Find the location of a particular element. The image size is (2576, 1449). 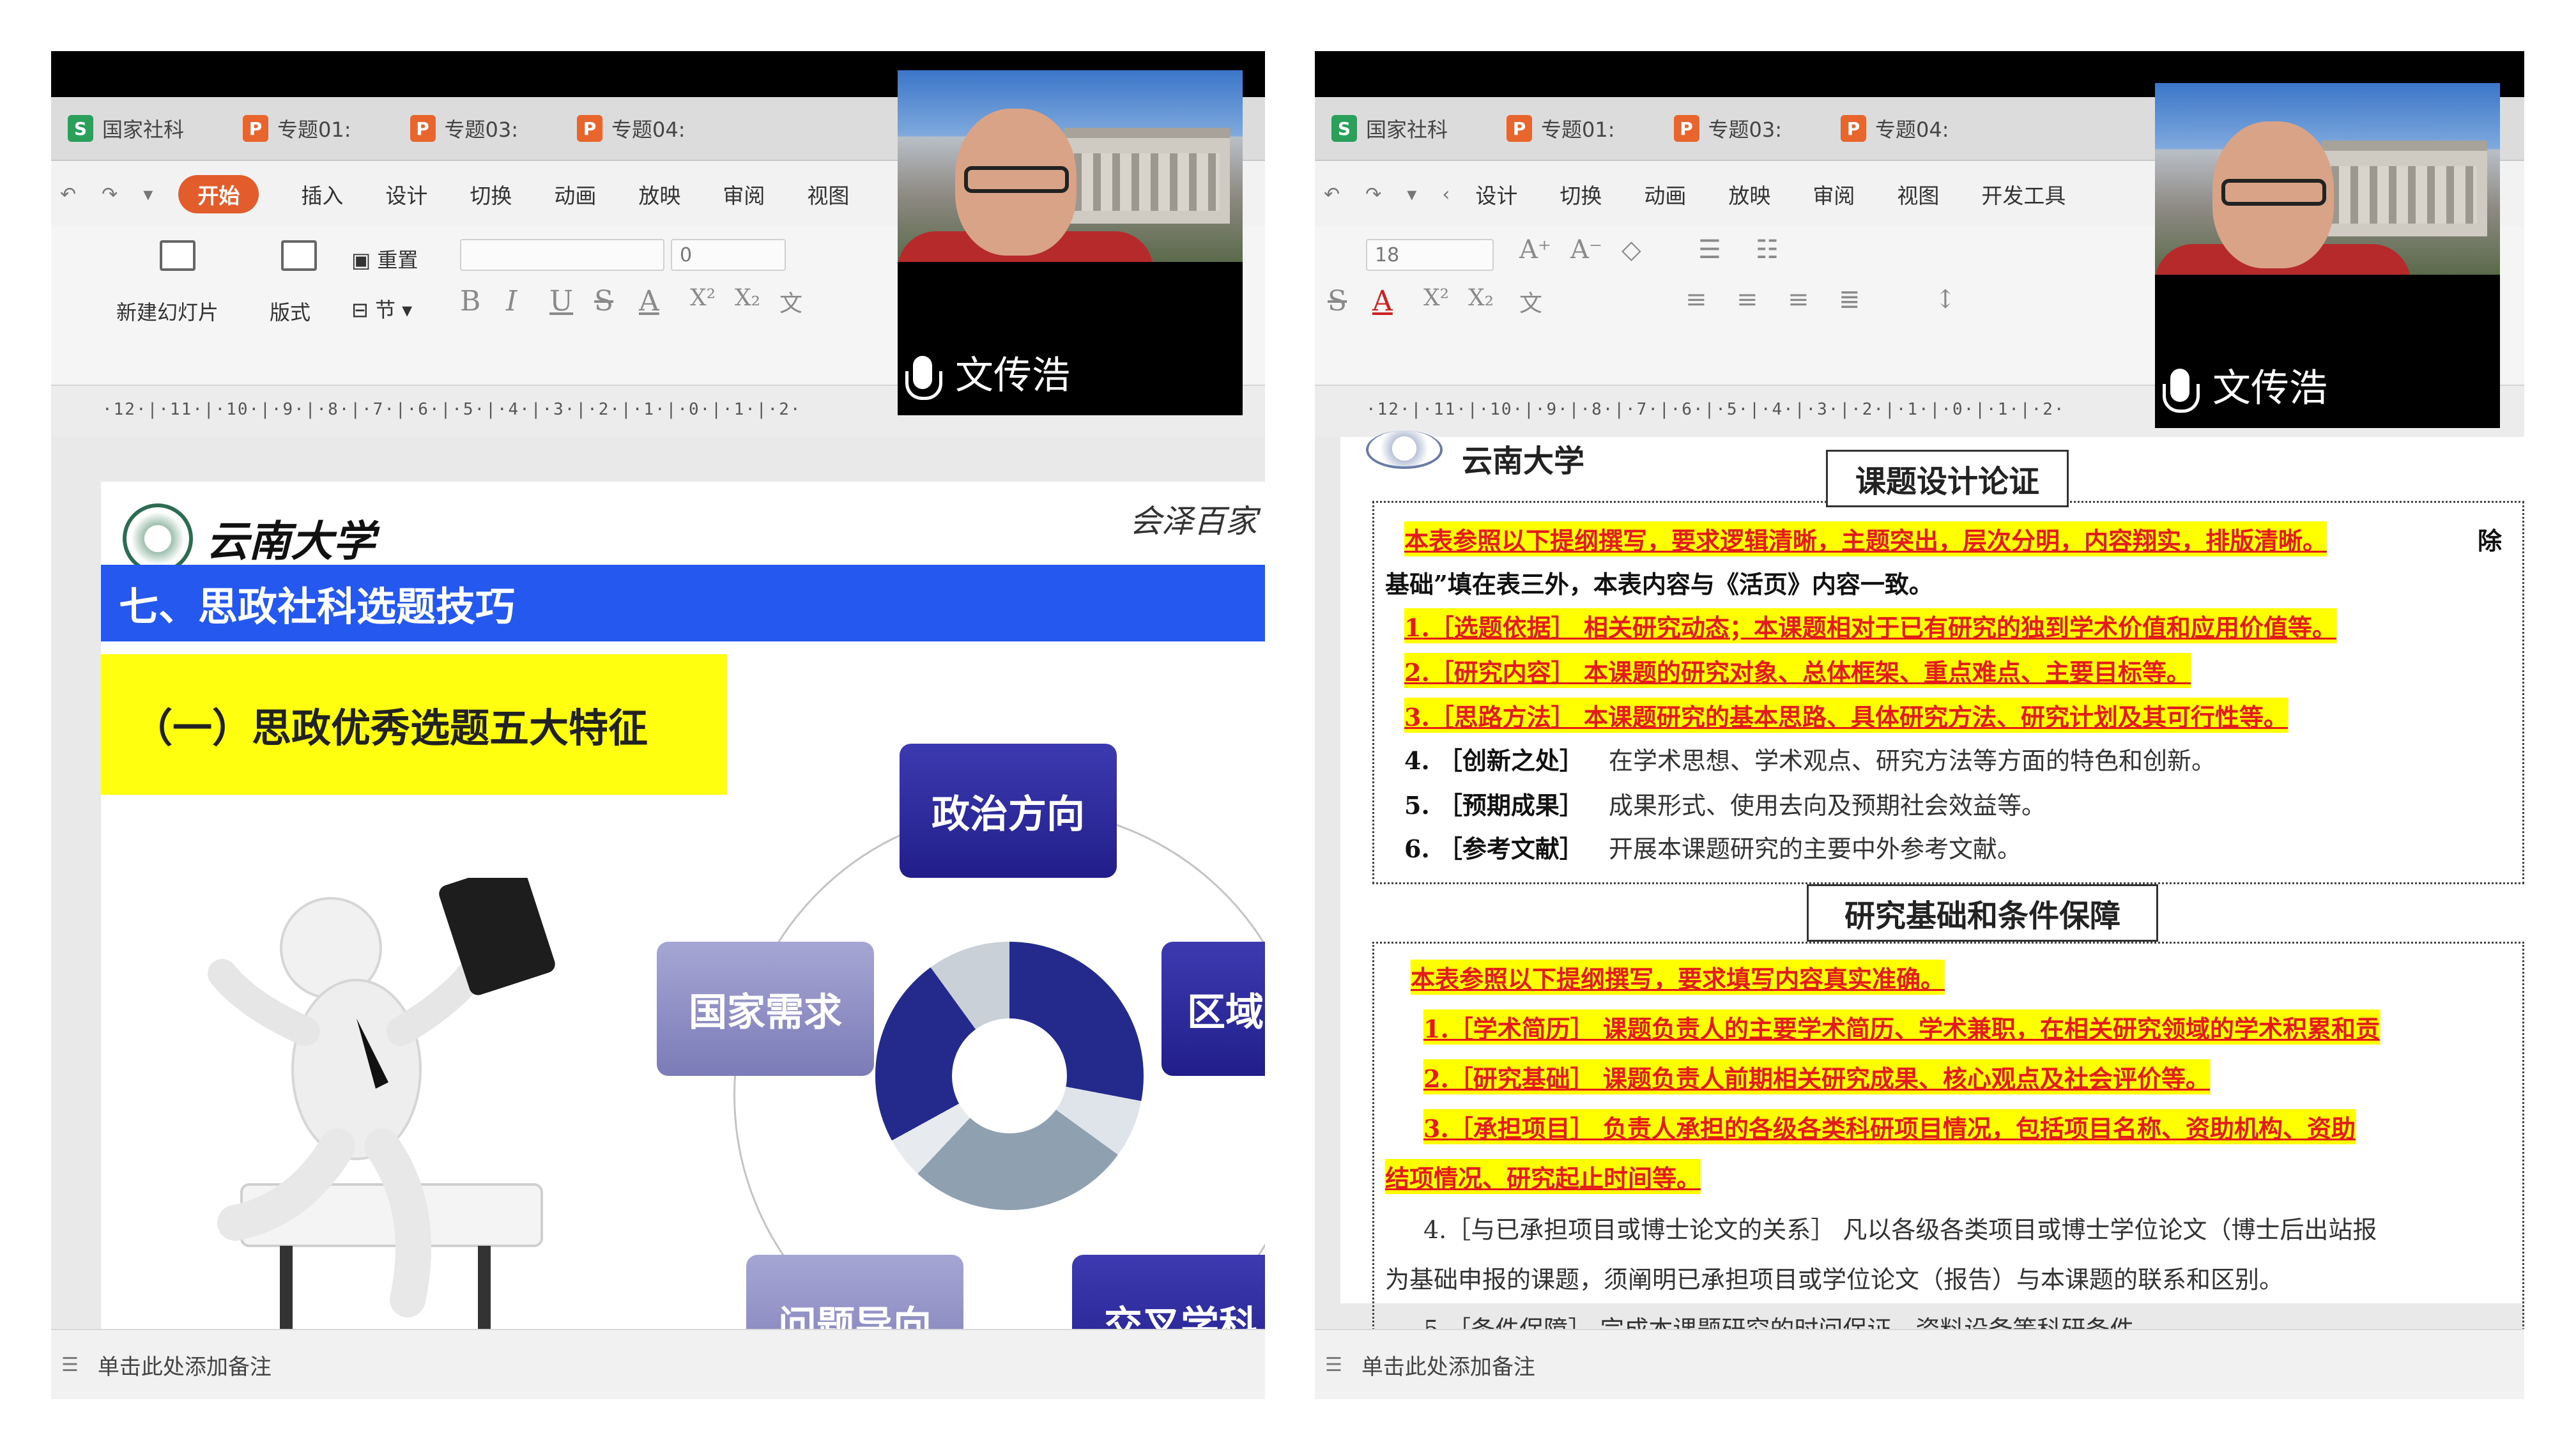

collapse-ribbon-icon: ‹ is located at coordinates (1446, 194).